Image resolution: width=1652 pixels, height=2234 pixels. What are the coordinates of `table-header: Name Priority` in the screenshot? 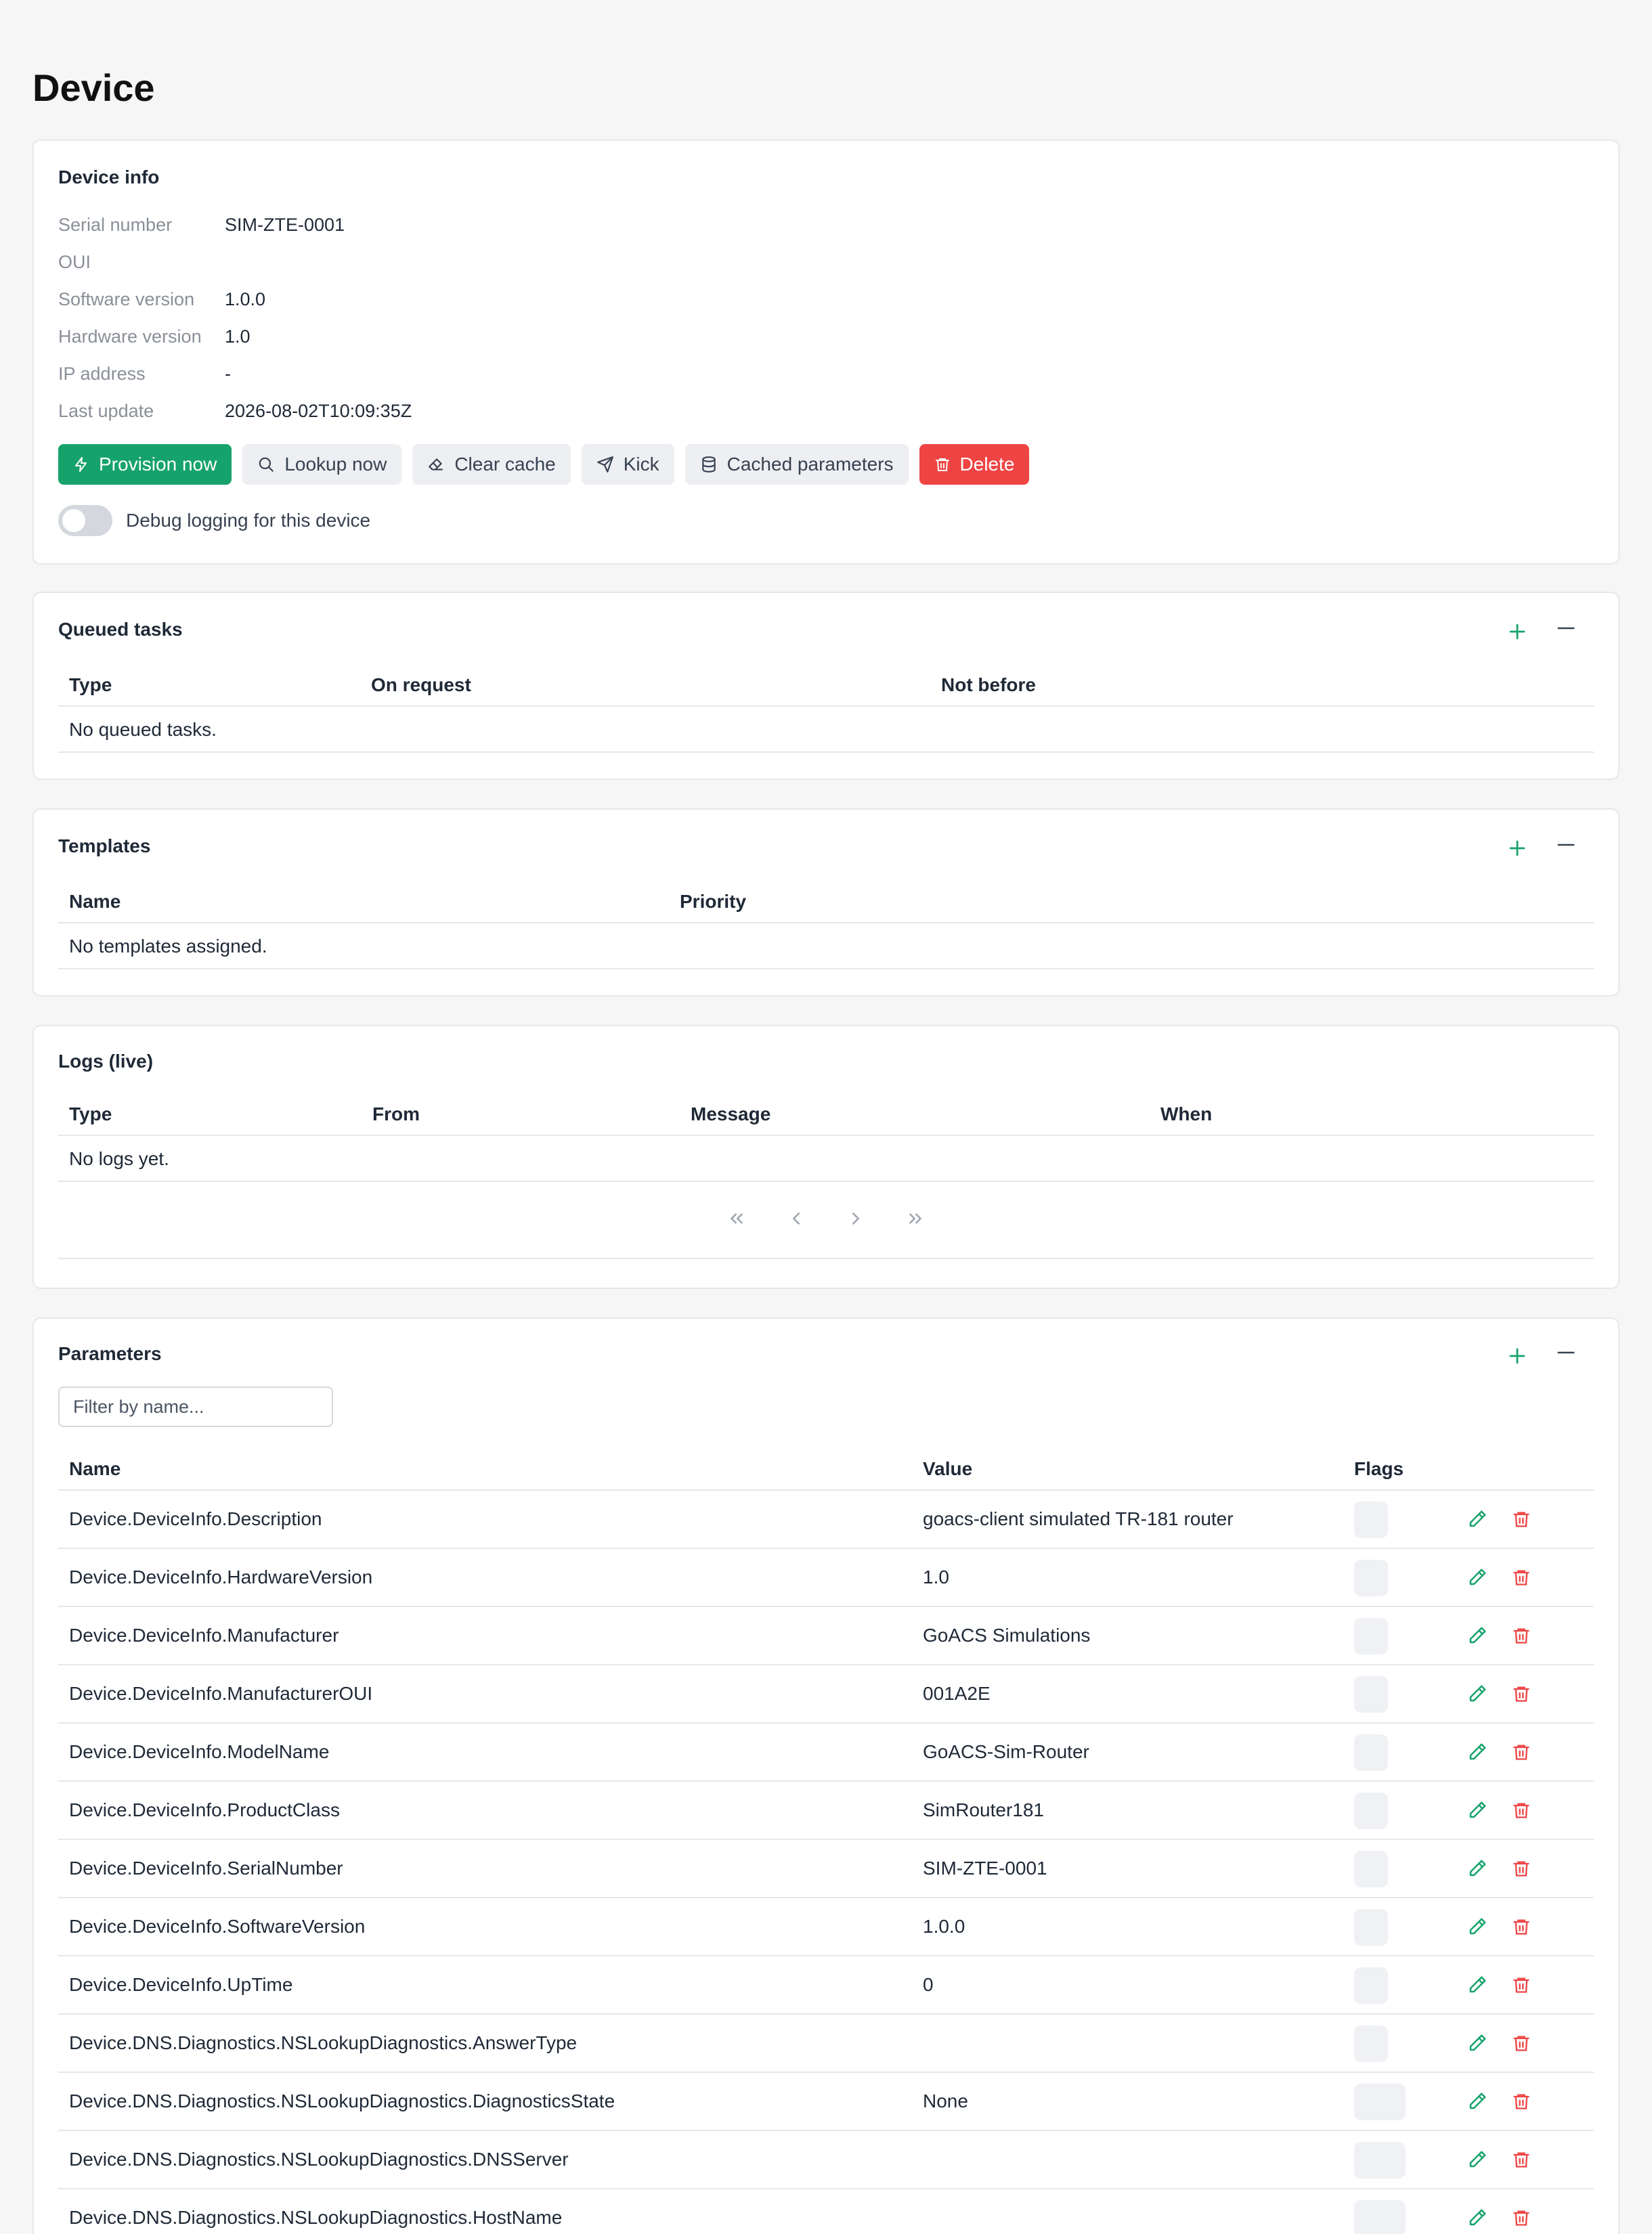 It's located at (826, 901).